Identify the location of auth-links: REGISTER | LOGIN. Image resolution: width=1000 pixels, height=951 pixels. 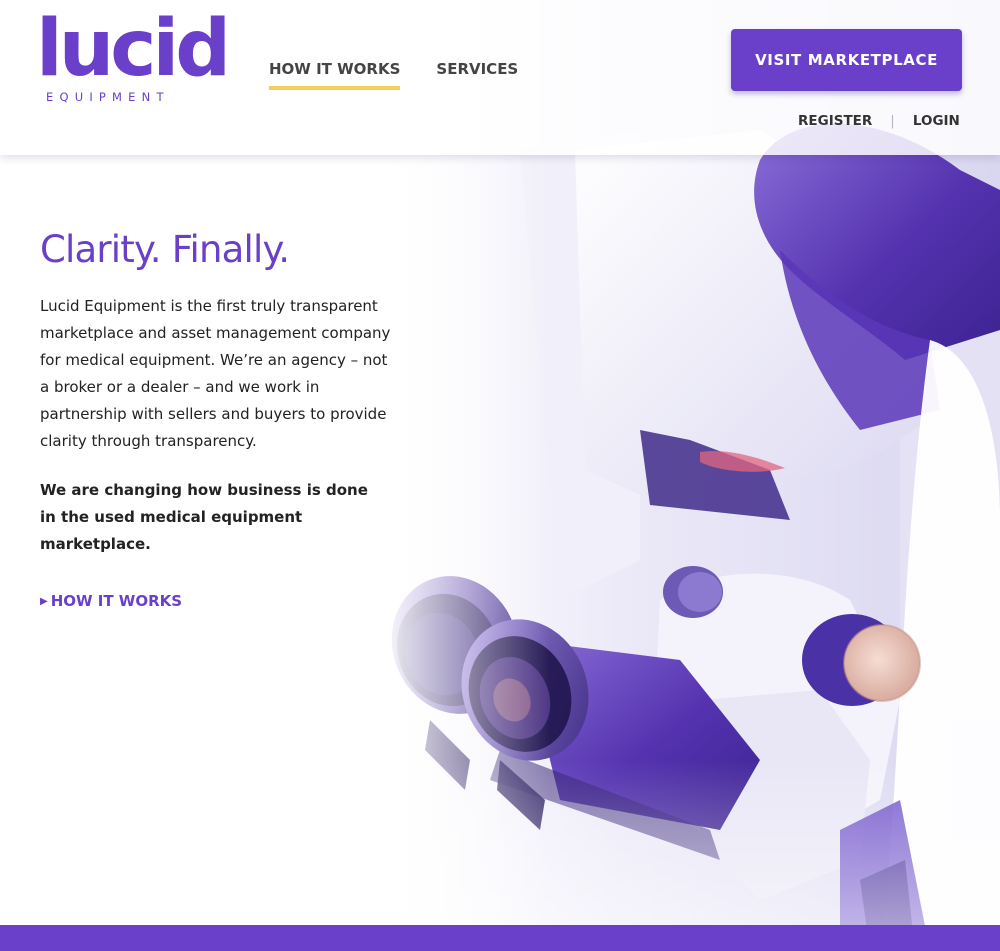
(879, 121).